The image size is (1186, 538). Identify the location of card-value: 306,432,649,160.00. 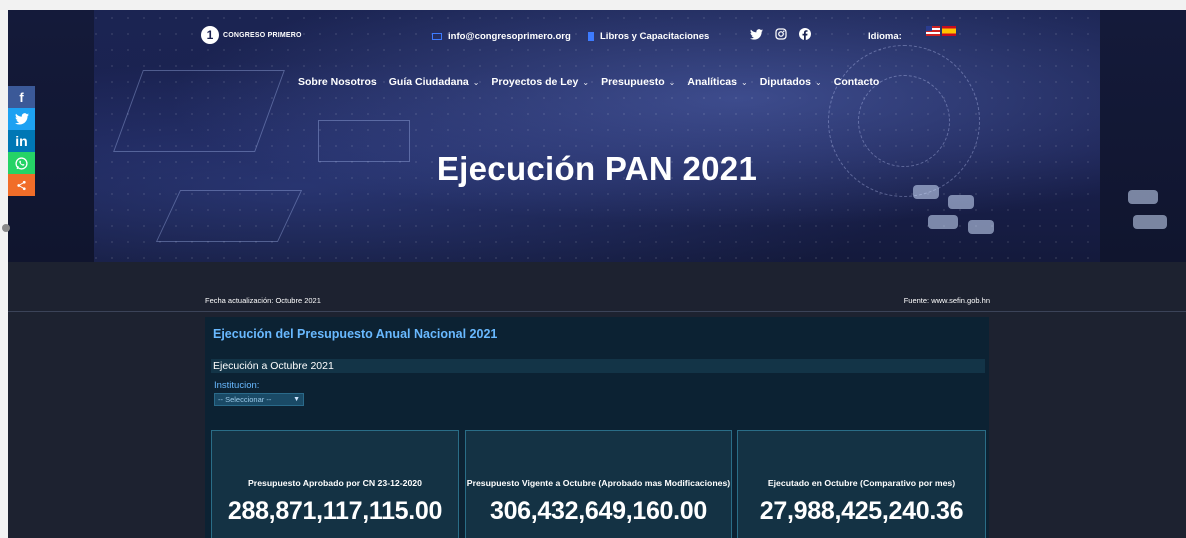
(598, 511).